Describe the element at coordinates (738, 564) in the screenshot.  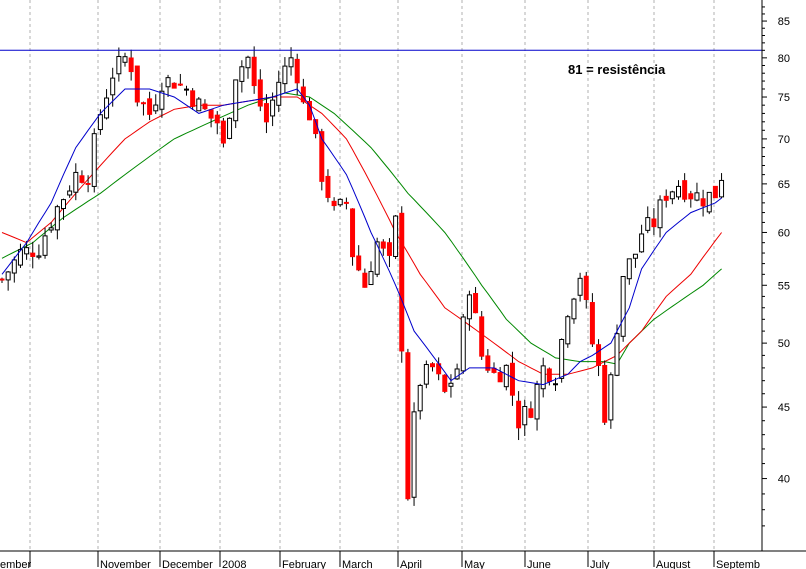
I see `x-tick-label-11: Septemb` at that location.